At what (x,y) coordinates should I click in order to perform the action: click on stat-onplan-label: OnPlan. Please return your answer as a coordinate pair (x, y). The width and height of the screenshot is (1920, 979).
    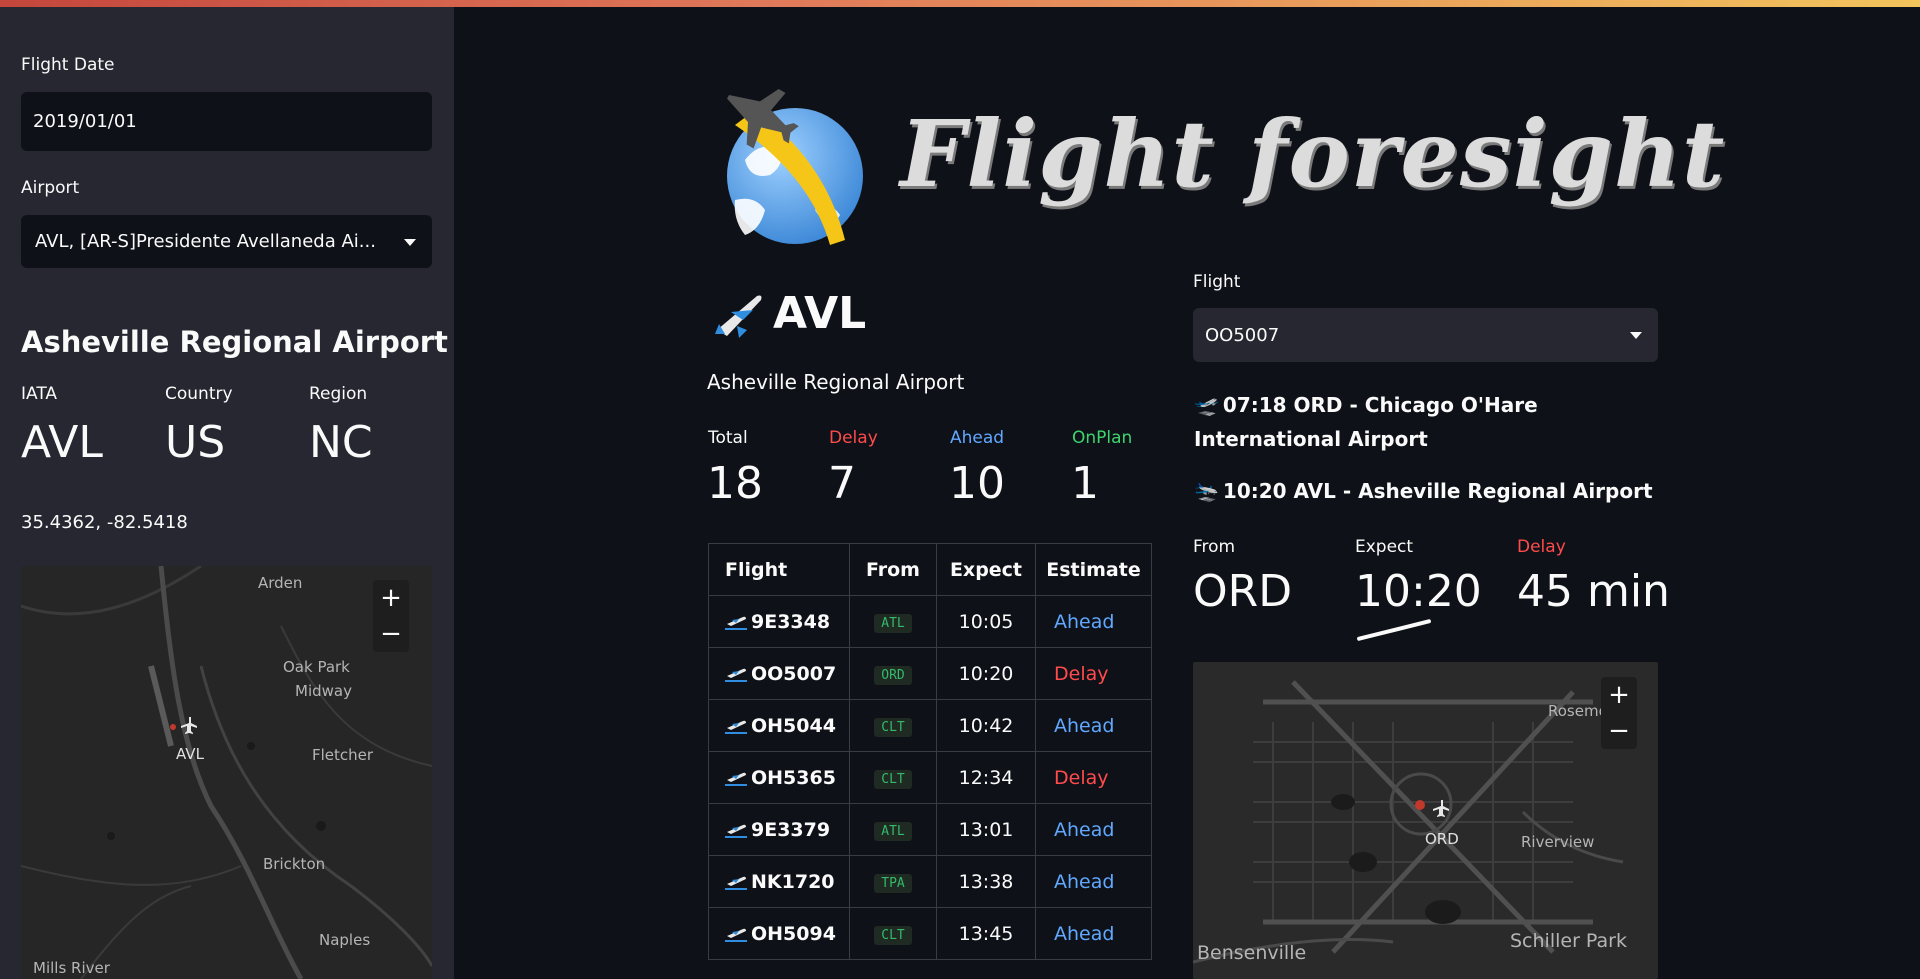
    Looking at the image, I should click on (1102, 438).